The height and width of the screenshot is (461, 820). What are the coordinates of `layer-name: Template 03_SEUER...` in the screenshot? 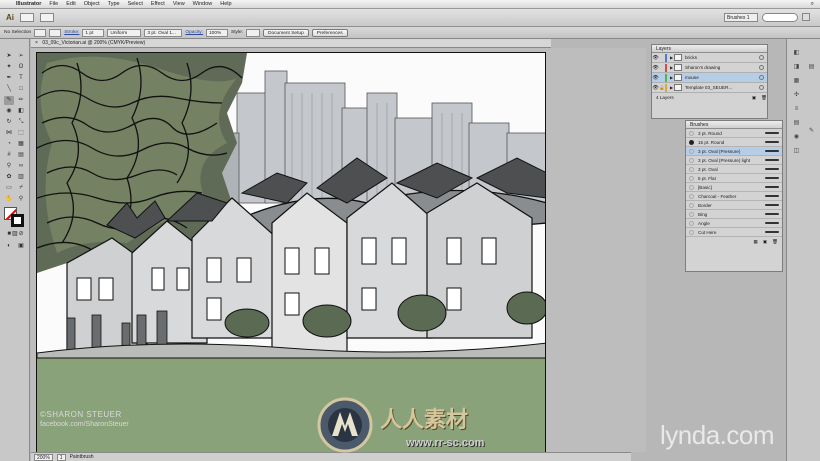 It's located at (722, 87).